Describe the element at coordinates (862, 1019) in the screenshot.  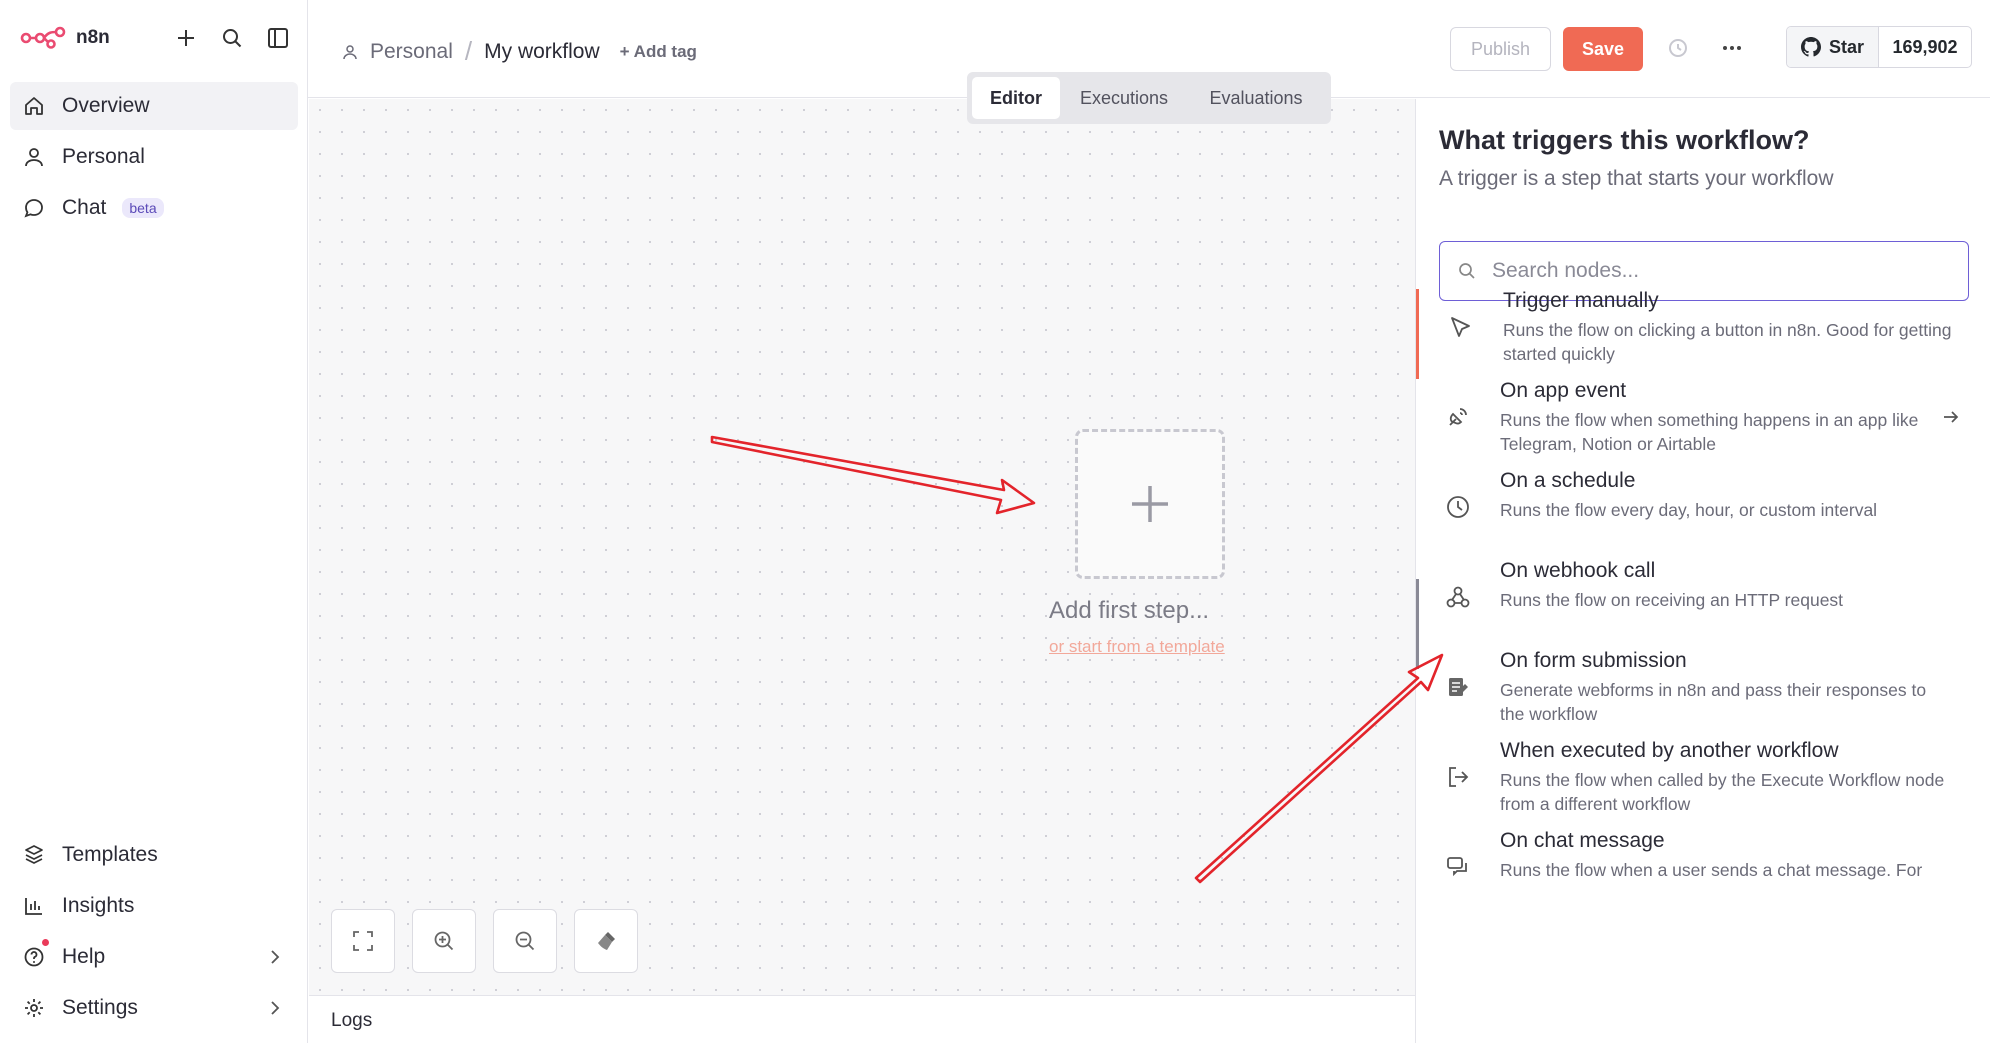
I see `logs-panel: Logs` at that location.